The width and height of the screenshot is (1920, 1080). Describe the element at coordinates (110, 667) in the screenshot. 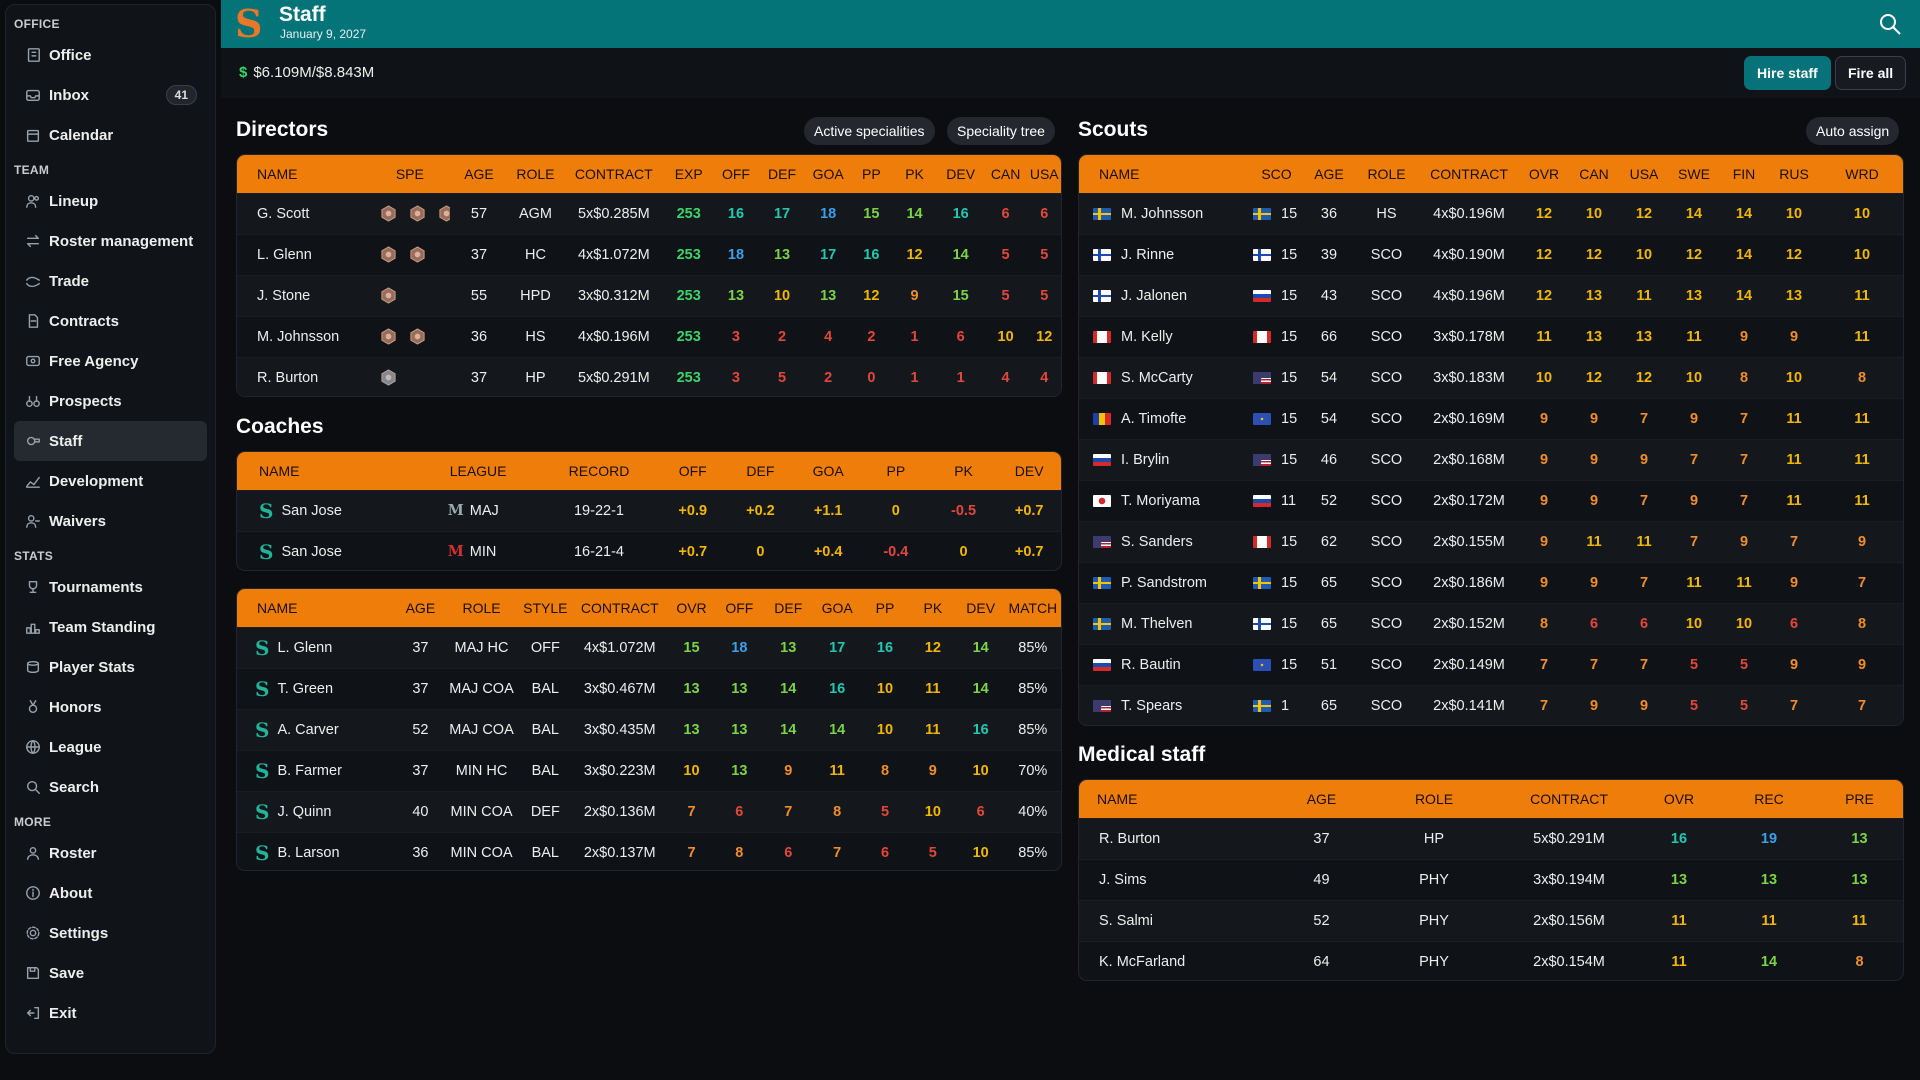

I see `sidebar-item-player-stats: Player Stats` at that location.